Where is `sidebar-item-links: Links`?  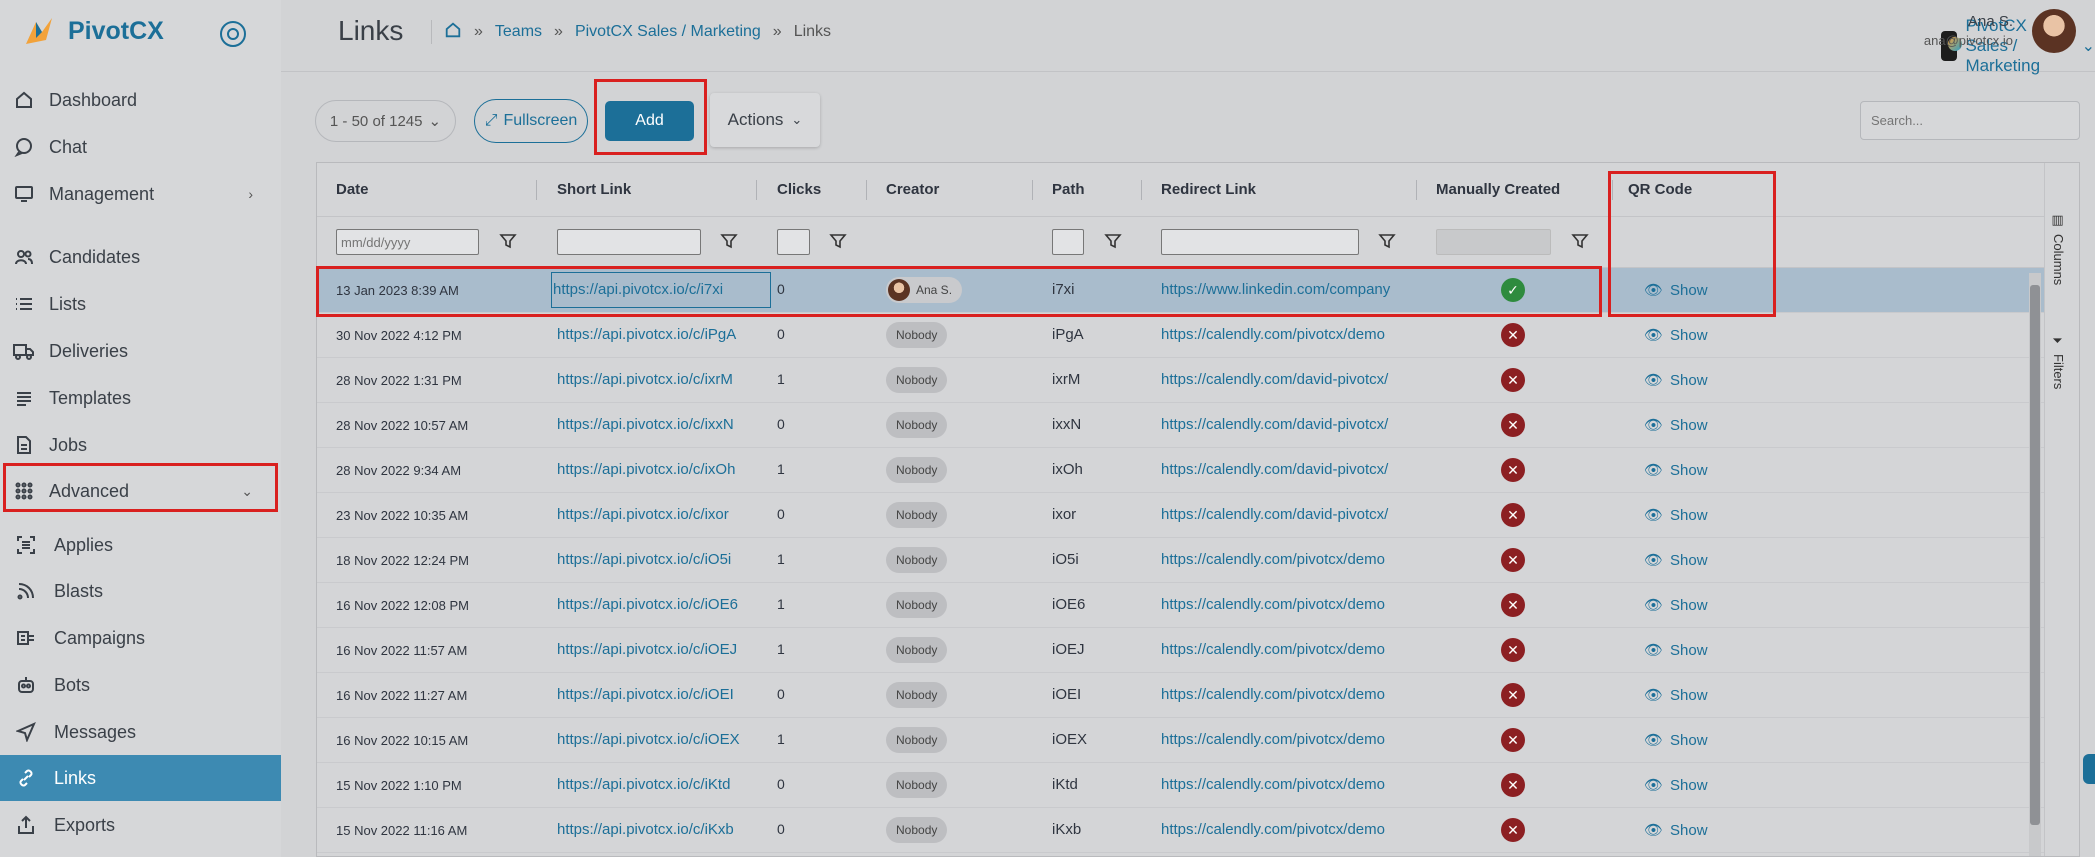 sidebar-item-links: Links is located at coordinates (140, 778).